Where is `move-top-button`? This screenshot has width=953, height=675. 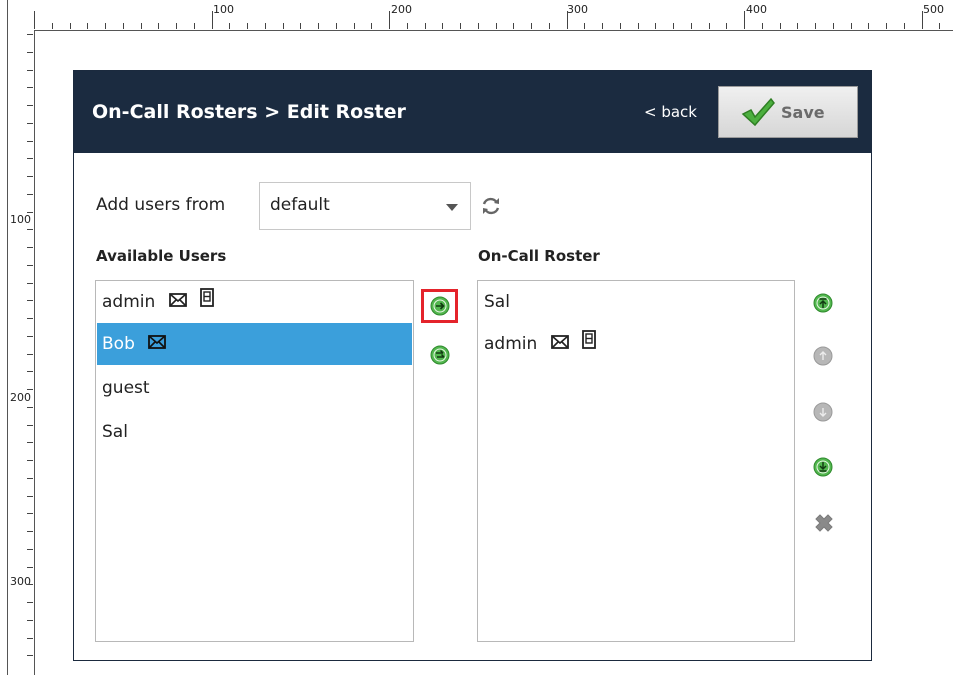
move-top-button is located at coordinates (823, 305).